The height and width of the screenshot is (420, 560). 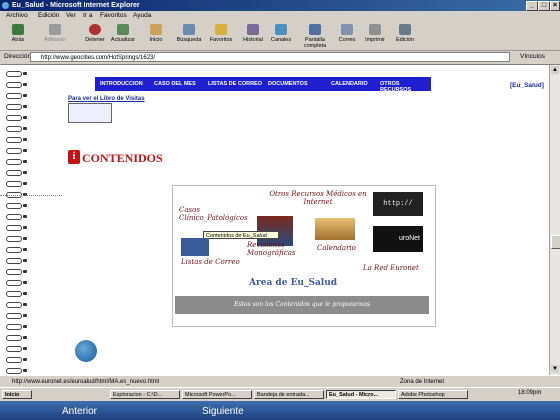 I want to click on nav-caso-del-mes: CASO DEL MES, so click(x=175, y=84).